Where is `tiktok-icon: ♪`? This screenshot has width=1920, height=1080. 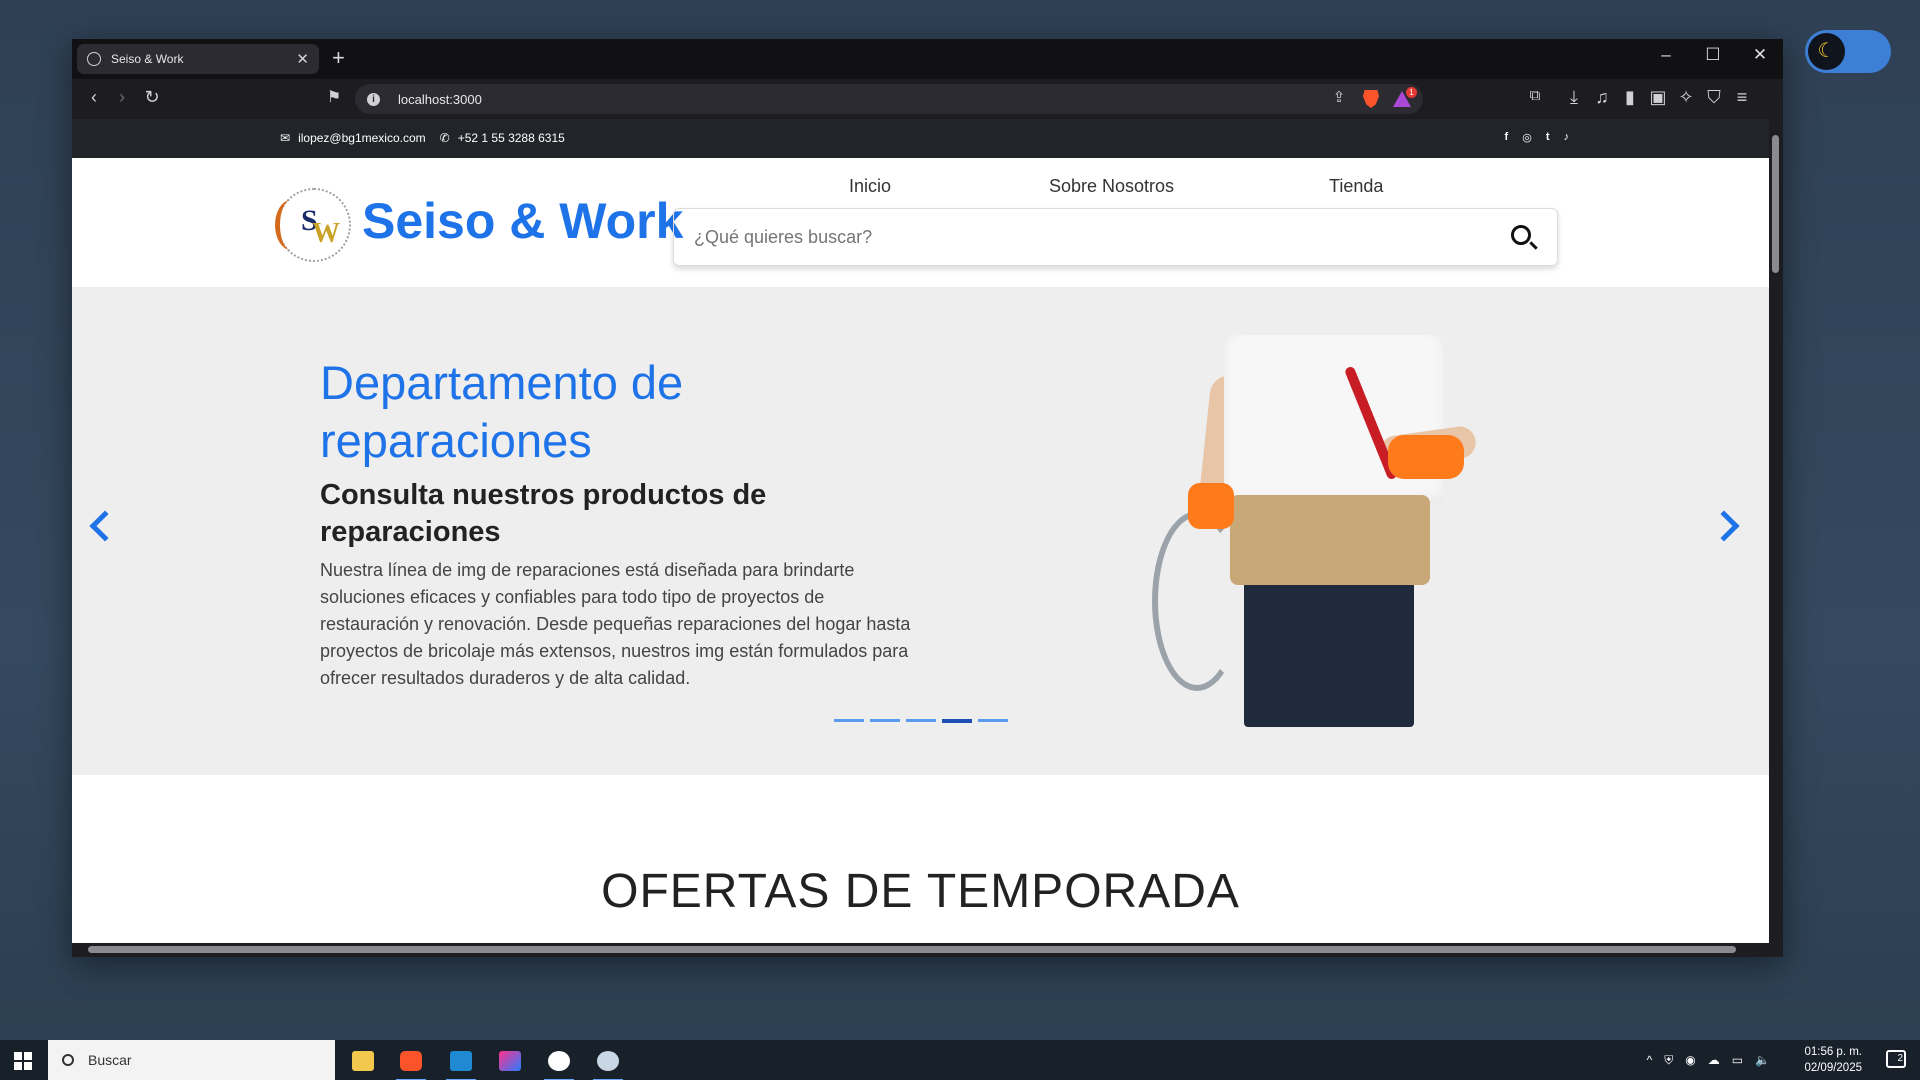
tiktok-icon: ♪ is located at coordinates (1567, 137).